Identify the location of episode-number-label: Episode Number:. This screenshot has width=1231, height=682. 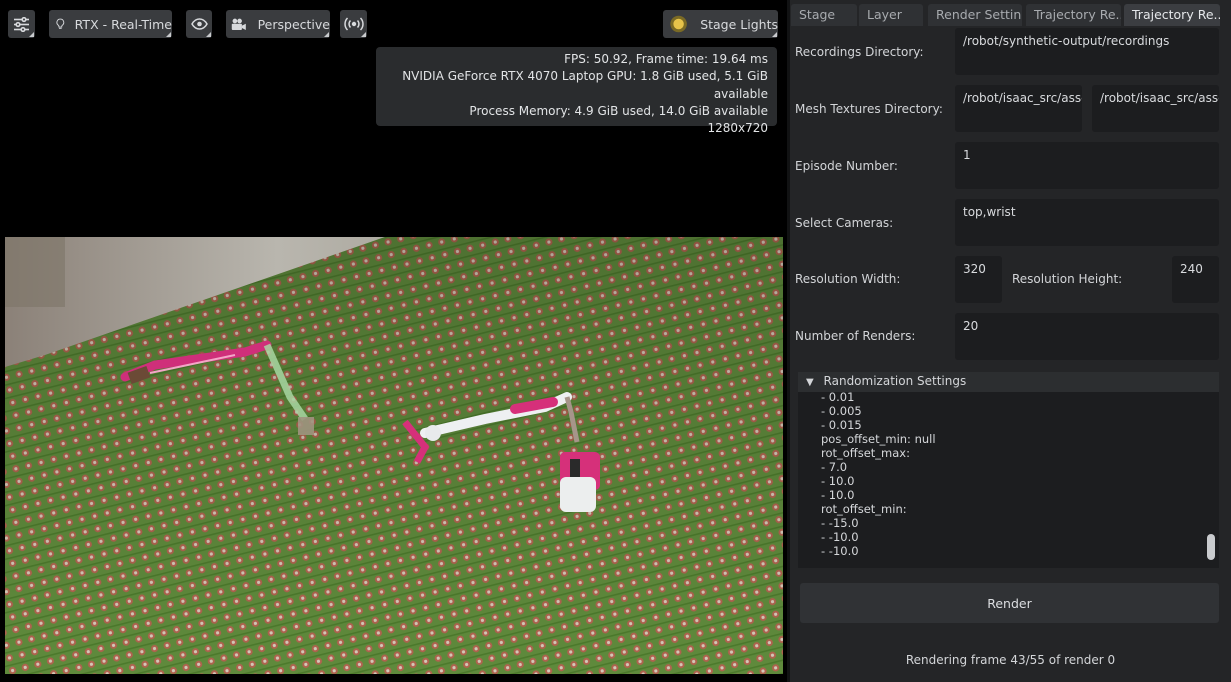
(846, 166).